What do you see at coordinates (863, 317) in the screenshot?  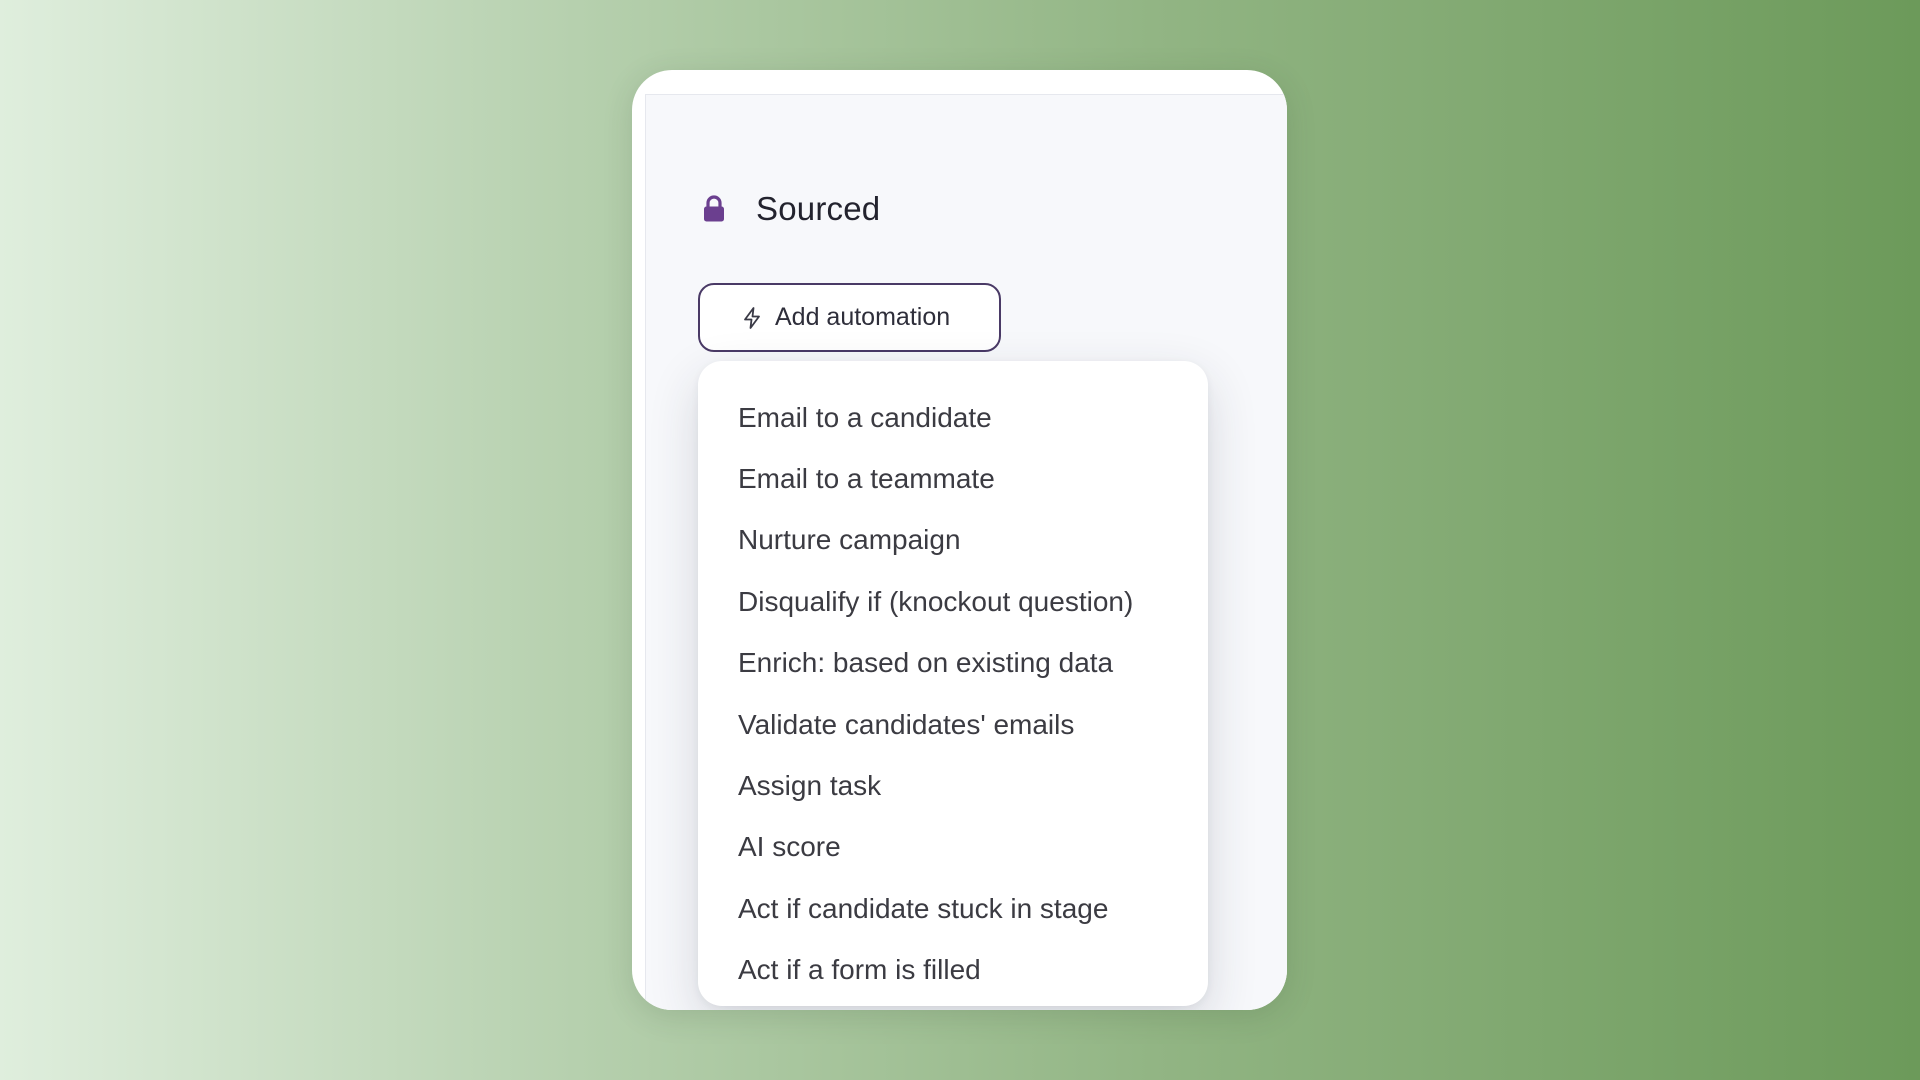 I see `add-automation-label: Add automation` at bounding box center [863, 317].